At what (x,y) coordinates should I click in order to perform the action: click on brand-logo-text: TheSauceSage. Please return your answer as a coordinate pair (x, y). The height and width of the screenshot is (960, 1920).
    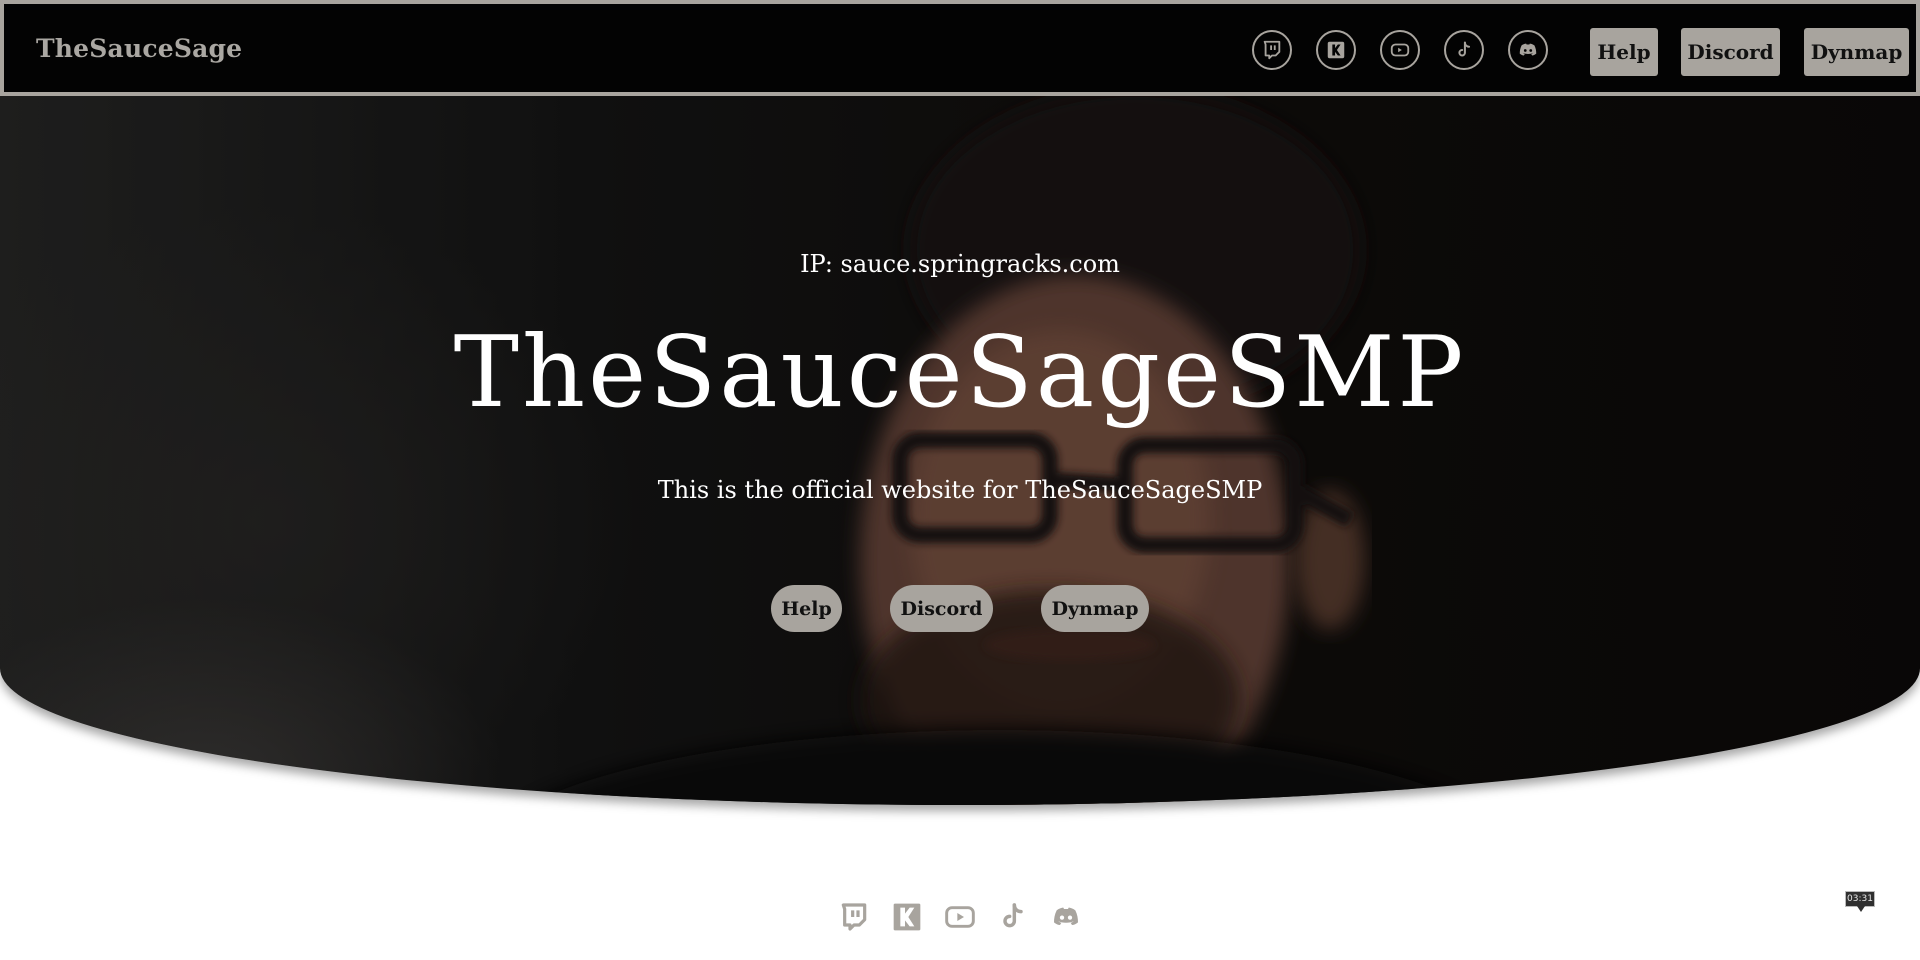
    Looking at the image, I should click on (139, 48).